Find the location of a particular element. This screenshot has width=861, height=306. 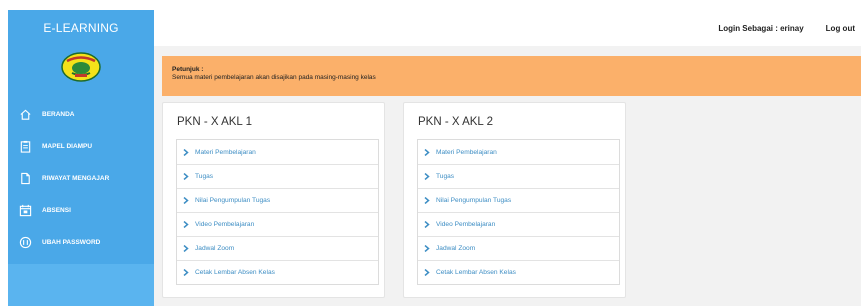

sidebar-item-mapel-diampu: MAPEL DIAMPU is located at coordinates (81, 146).